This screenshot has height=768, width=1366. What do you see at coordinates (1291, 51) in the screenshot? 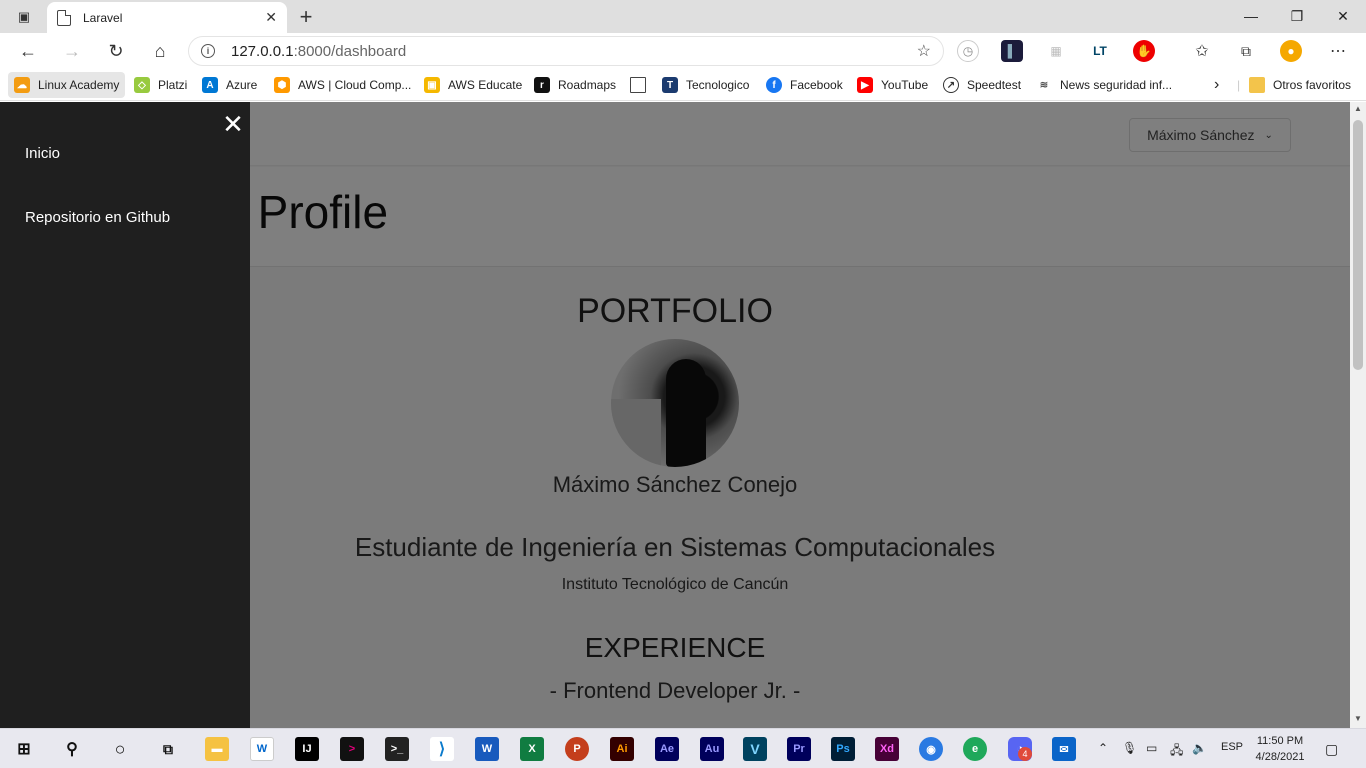
I see `profile-avatar-icon: ●` at bounding box center [1291, 51].